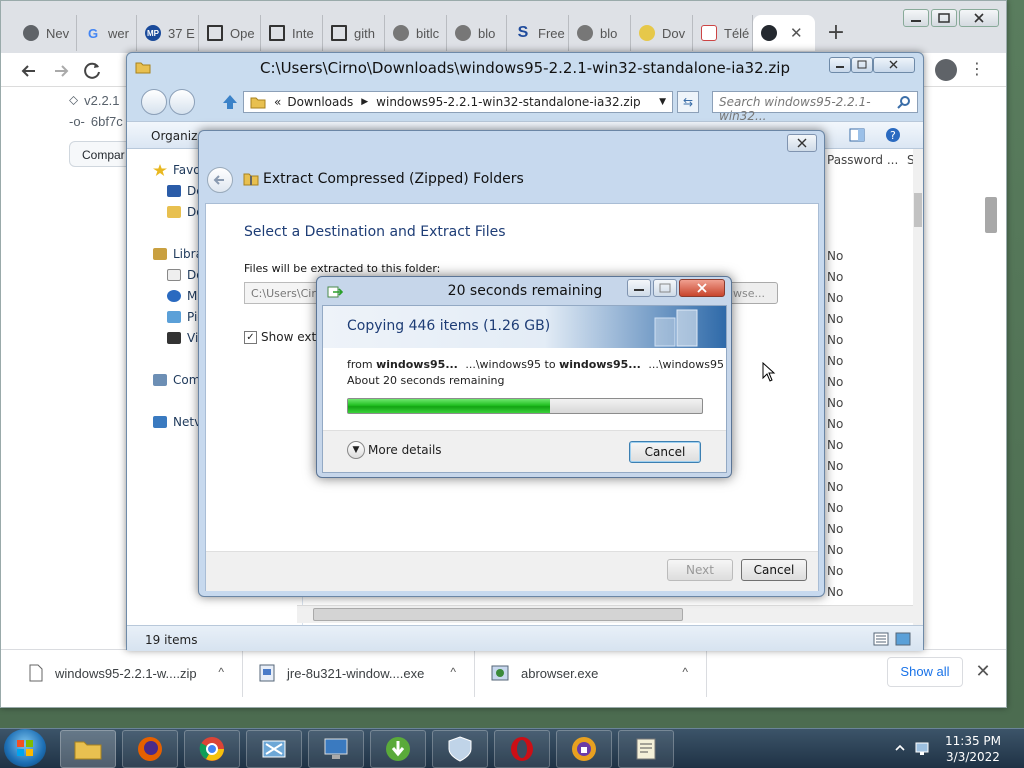  Describe the element at coordinates (96, 121) in the screenshot. I see `commit-hash: -o- 6bf7c` at that location.